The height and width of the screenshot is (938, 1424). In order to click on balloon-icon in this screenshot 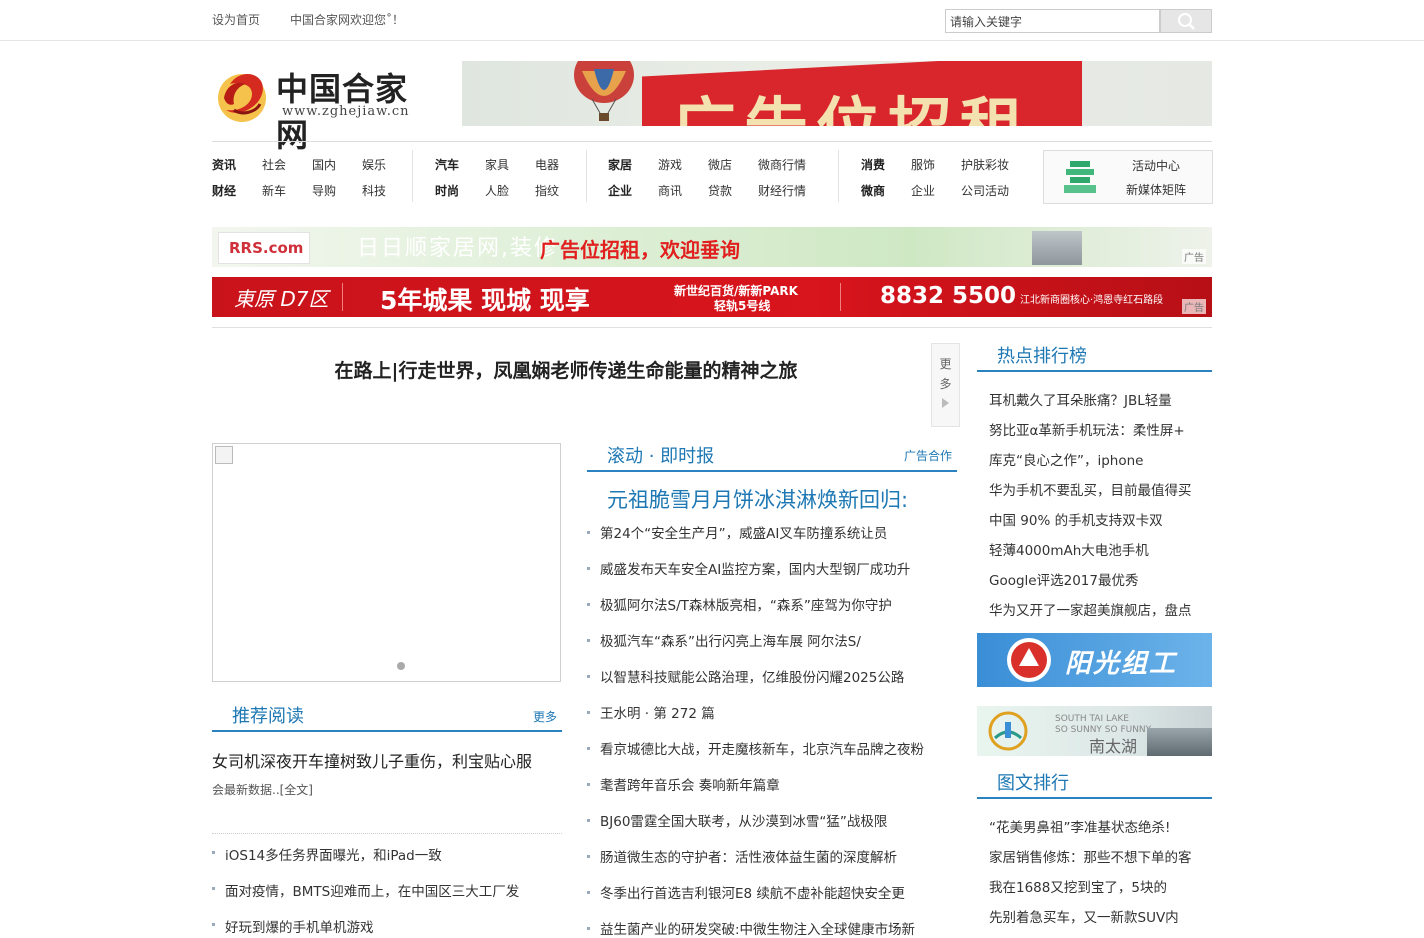, I will do `click(604, 91)`.